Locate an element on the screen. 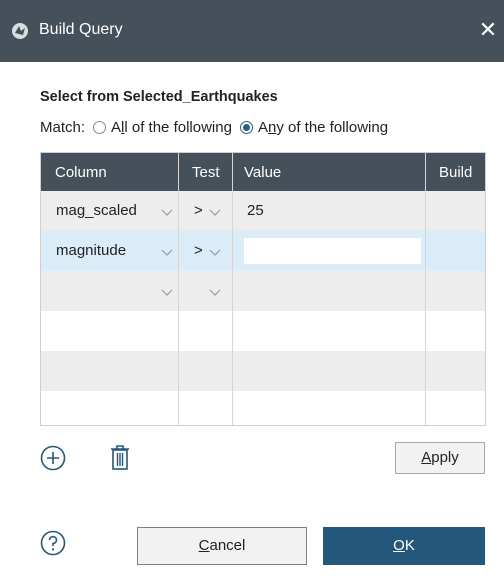 Image resolution: width=504 pixels, height=587 pixels. app-logo-icon is located at coordinates (20, 31).